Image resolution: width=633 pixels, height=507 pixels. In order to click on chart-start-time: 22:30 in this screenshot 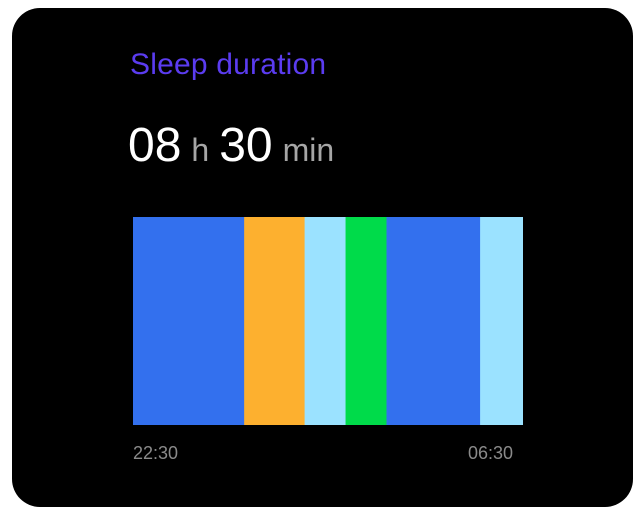, I will do `click(156, 453)`.